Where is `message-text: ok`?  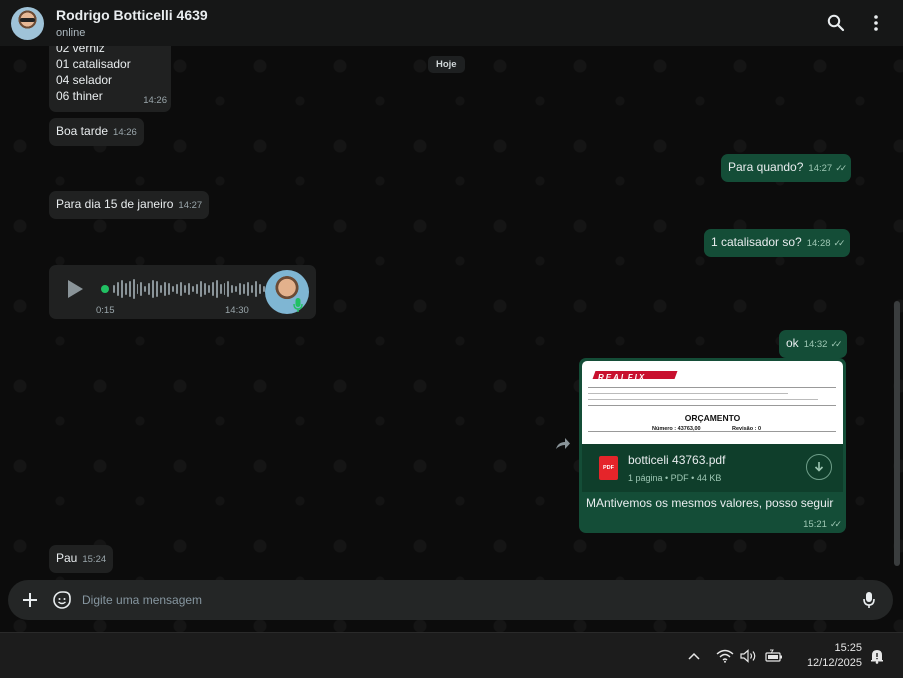 message-text: ok is located at coordinates (792, 343).